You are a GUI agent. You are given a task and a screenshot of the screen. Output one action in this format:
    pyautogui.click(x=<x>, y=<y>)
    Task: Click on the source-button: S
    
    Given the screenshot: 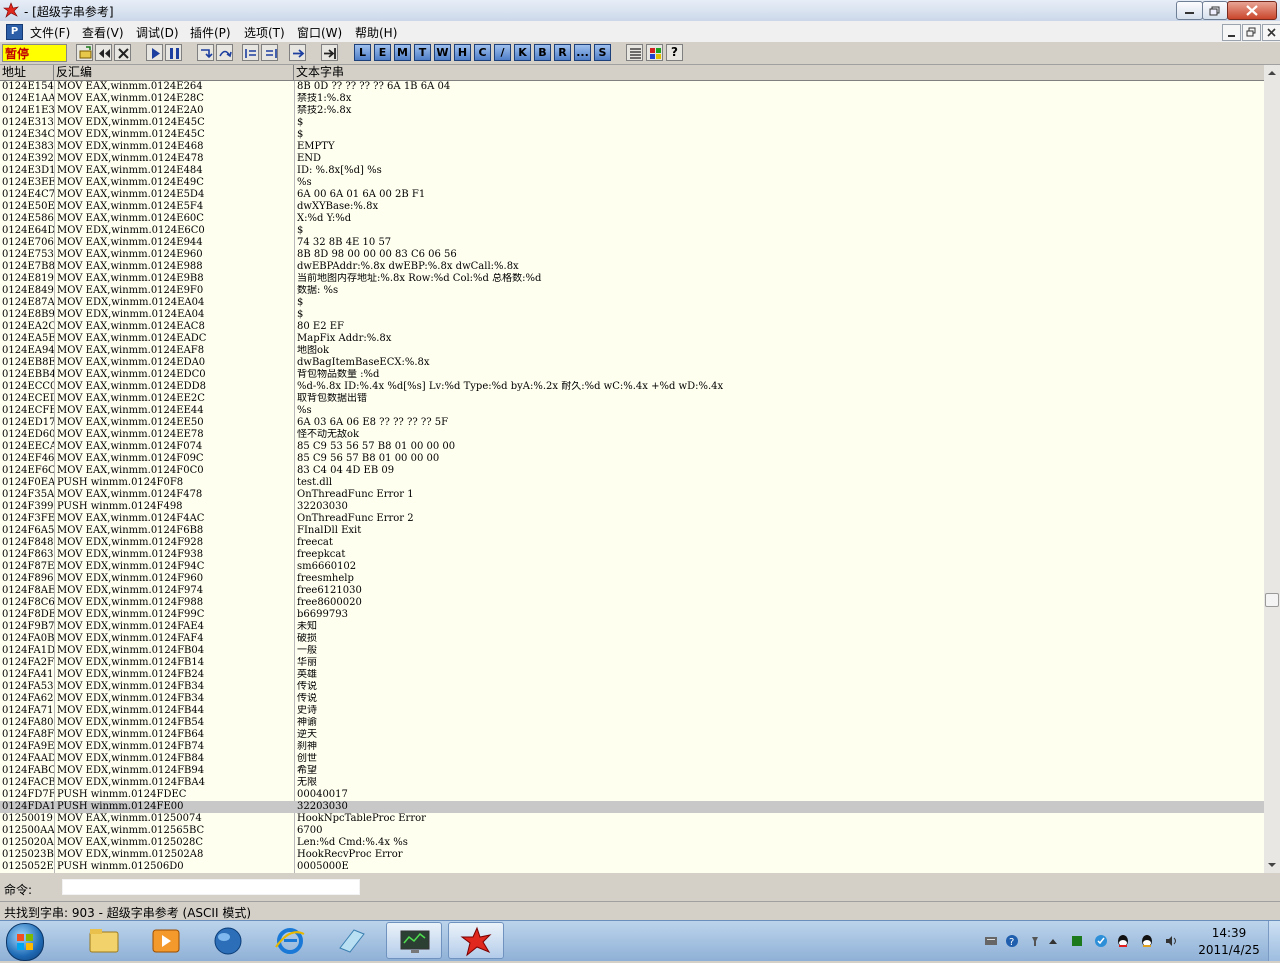 What is the action you would take?
    pyautogui.click(x=602, y=52)
    